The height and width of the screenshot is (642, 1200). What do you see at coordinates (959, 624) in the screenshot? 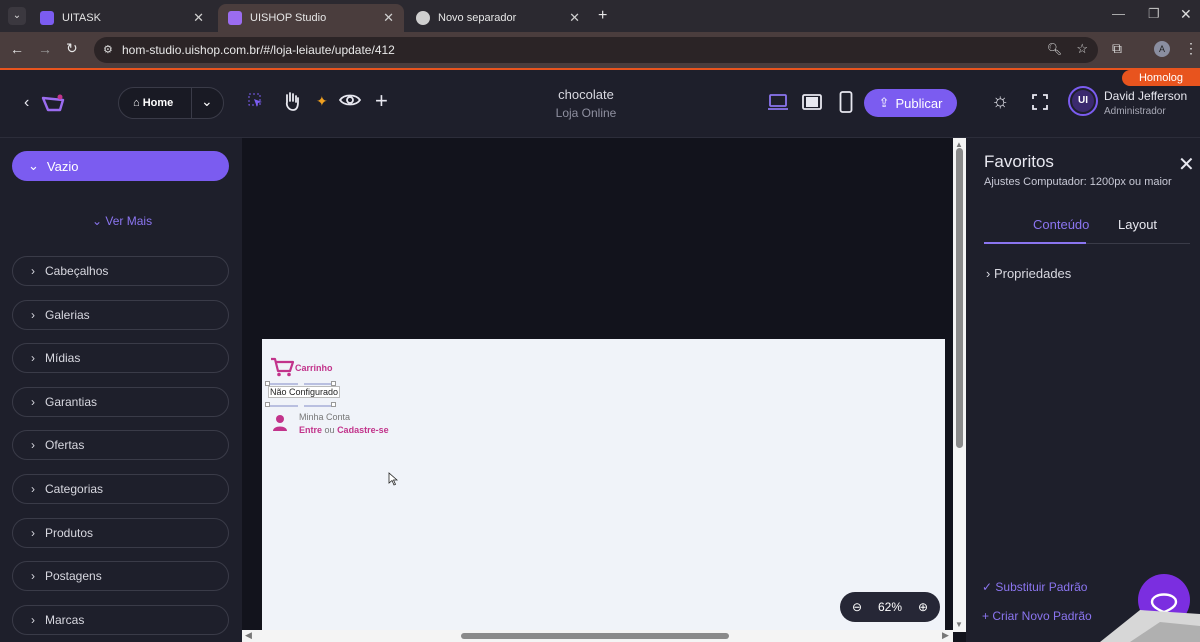
I see `scroll-down-icon: ▼` at bounding box center [959, 624].